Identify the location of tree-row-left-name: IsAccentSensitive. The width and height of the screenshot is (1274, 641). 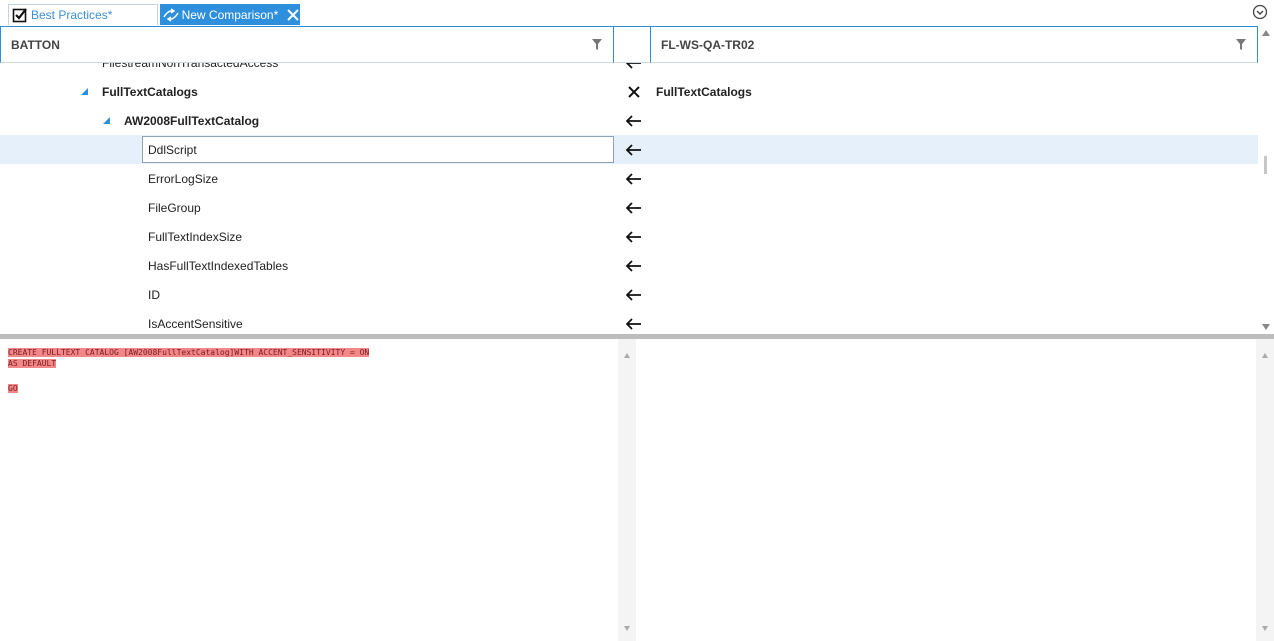
(195, 323).